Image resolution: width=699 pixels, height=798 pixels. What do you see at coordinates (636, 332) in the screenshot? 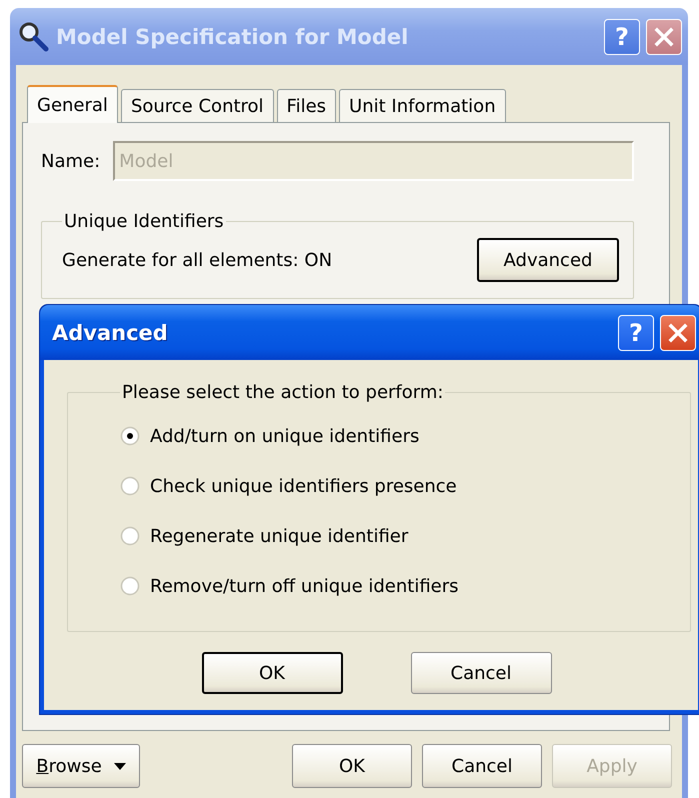
I see `help-button: ?` at bounding box center [636, 332].